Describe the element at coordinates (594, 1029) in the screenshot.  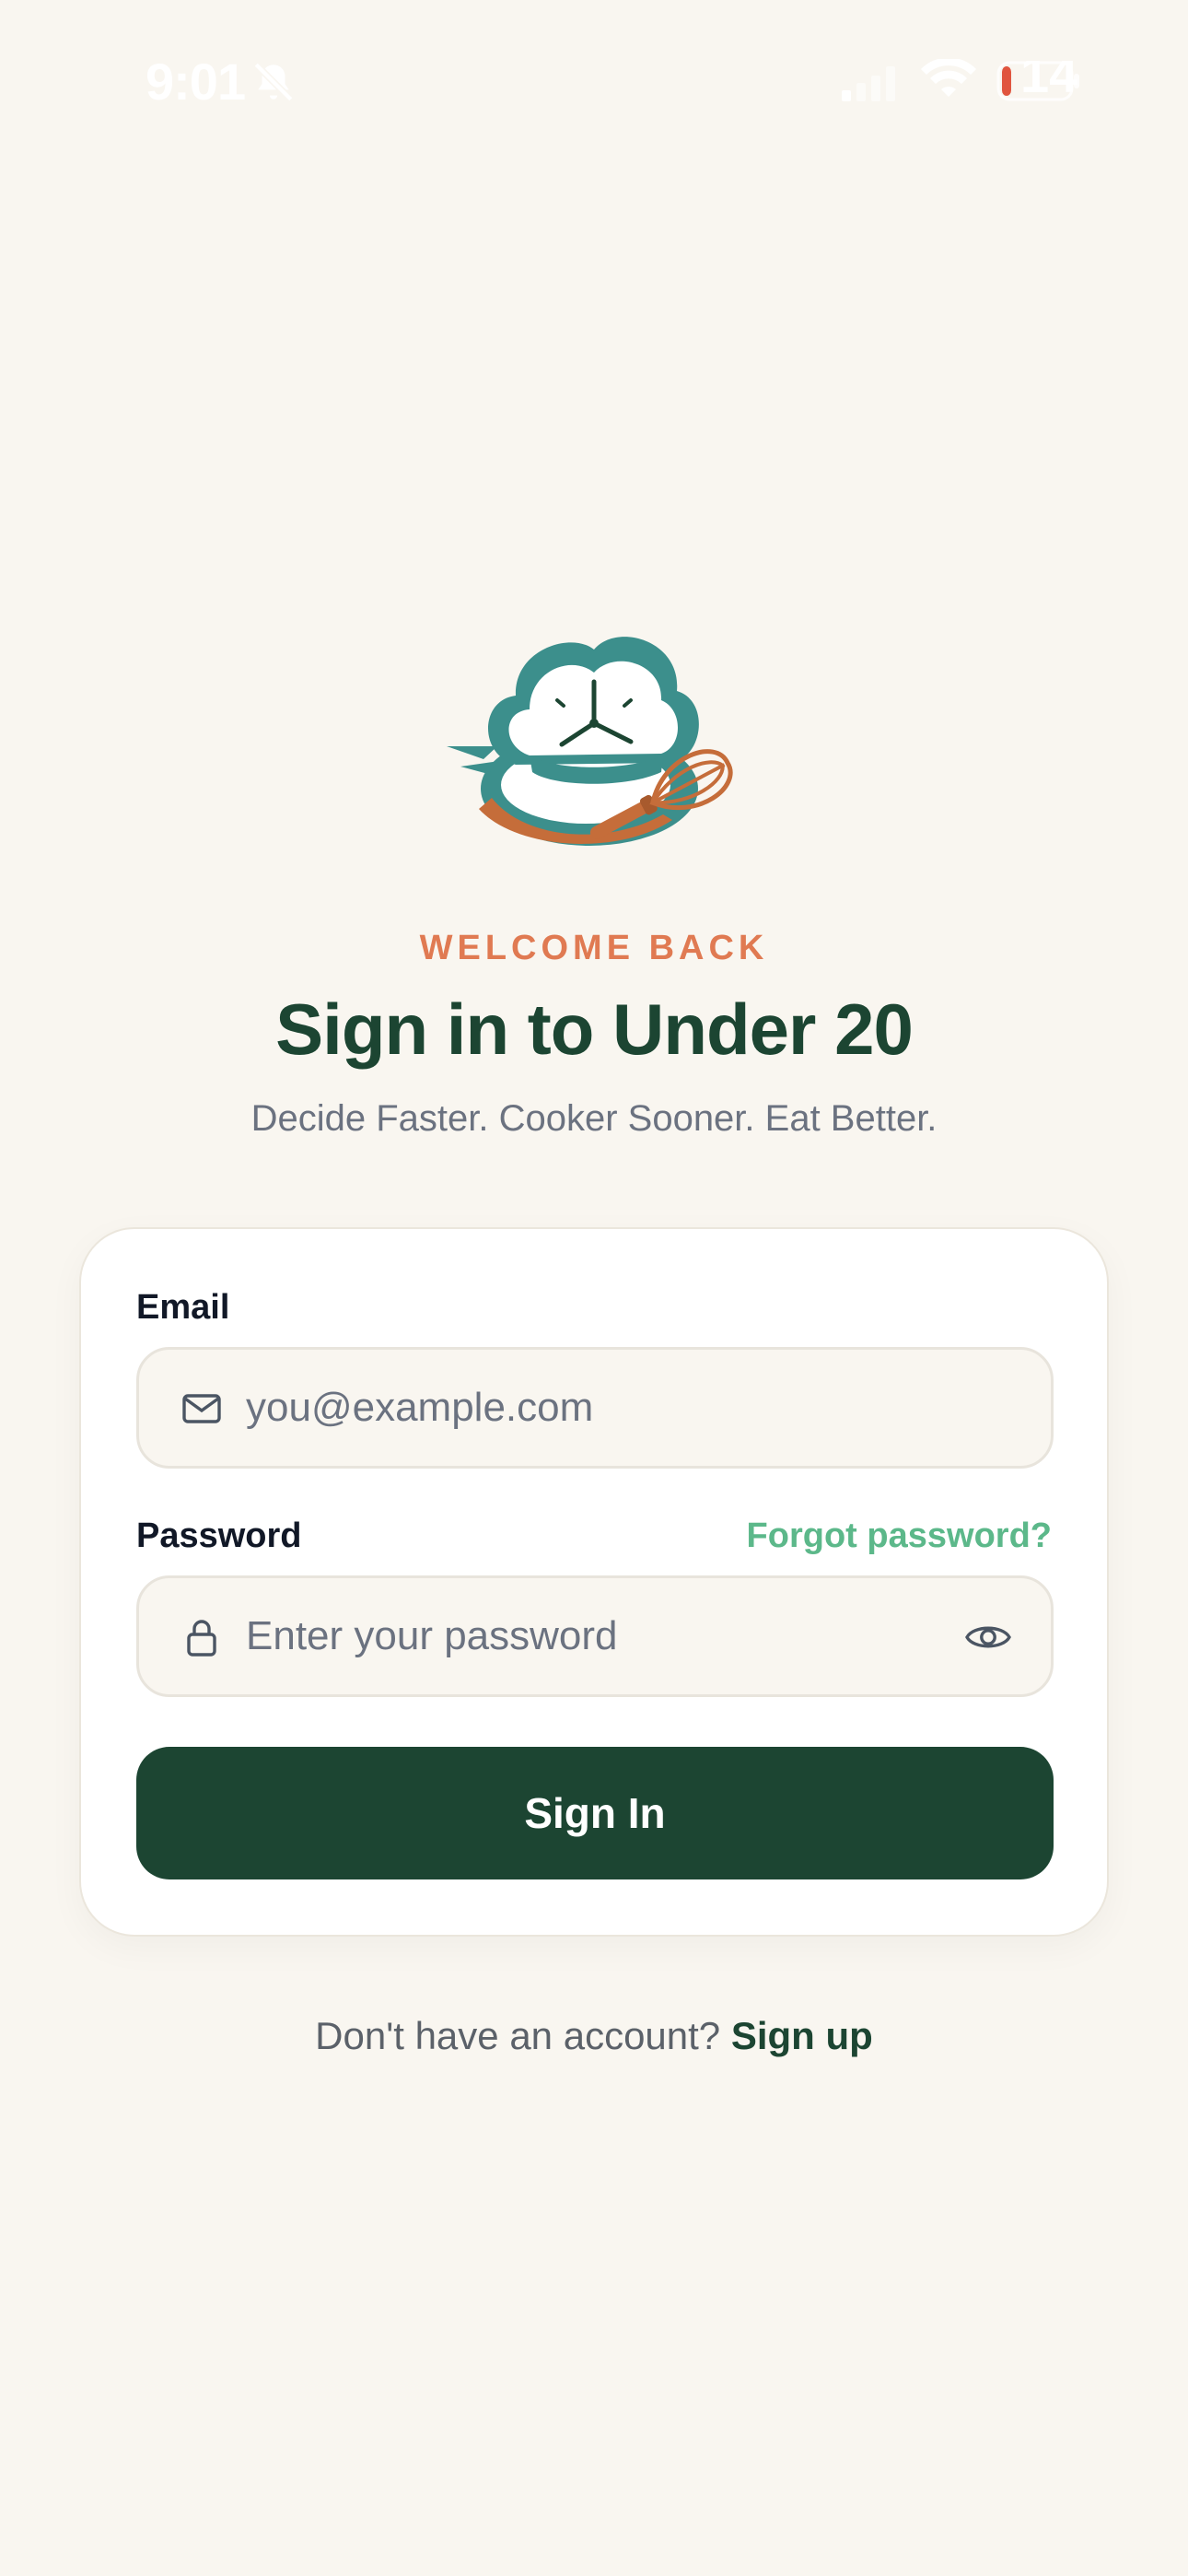
I see `page-title: Sign in to Under 20` at that location.